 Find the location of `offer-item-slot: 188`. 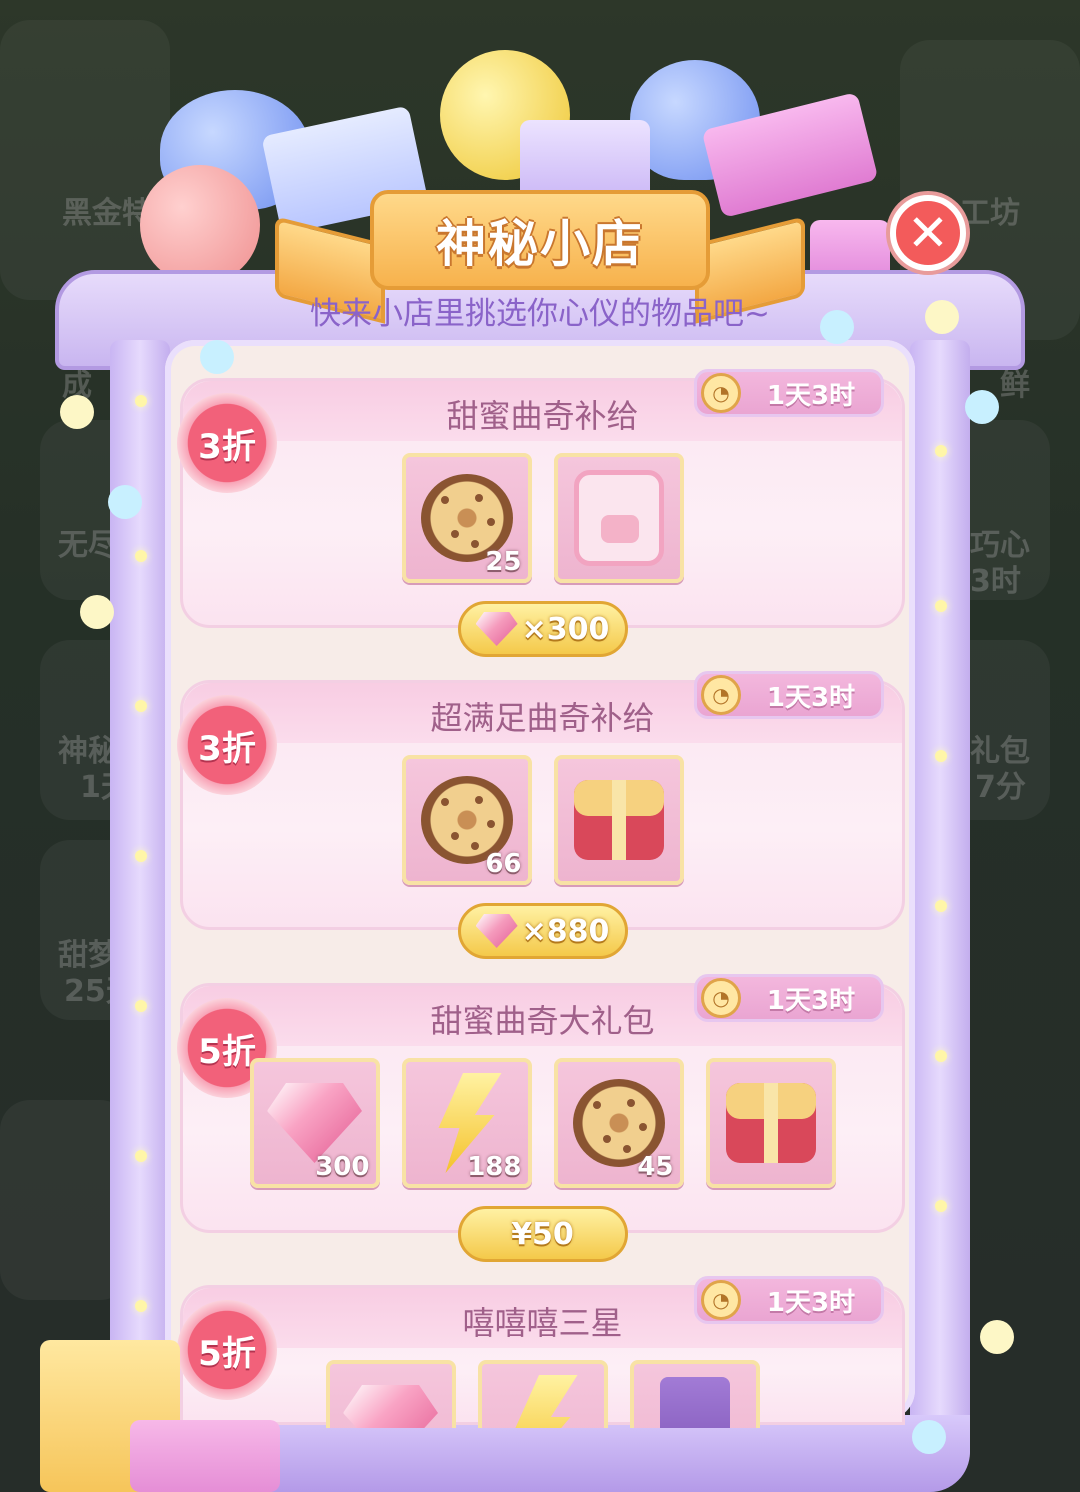

offer-item-slot: 188 is located at coordinates (466, 1123).